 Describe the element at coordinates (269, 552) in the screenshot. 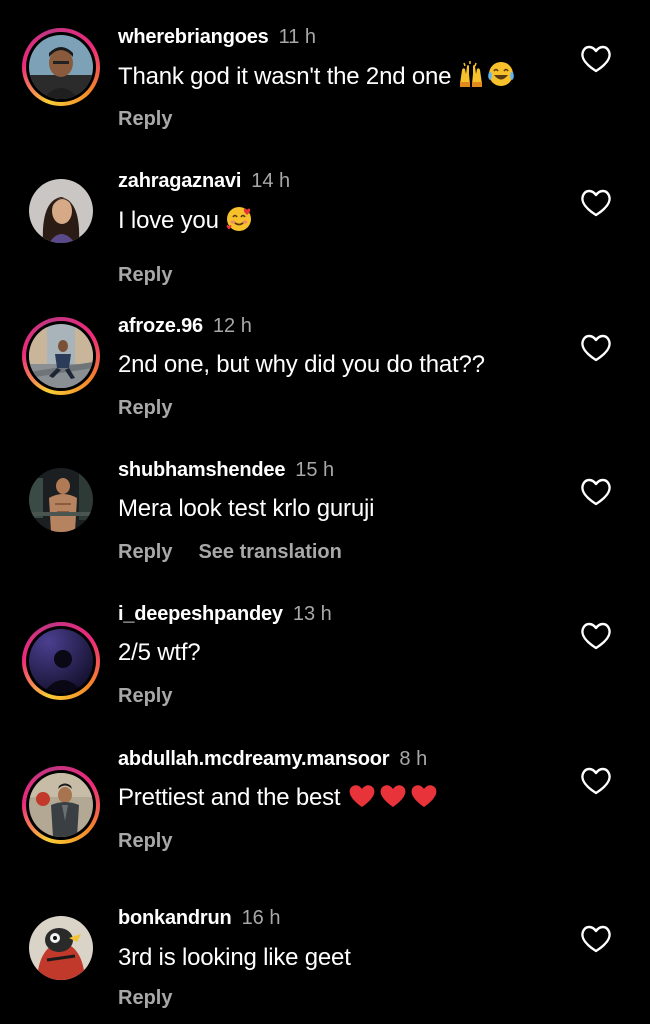

I see `see-translation-button: See translation` at that location.